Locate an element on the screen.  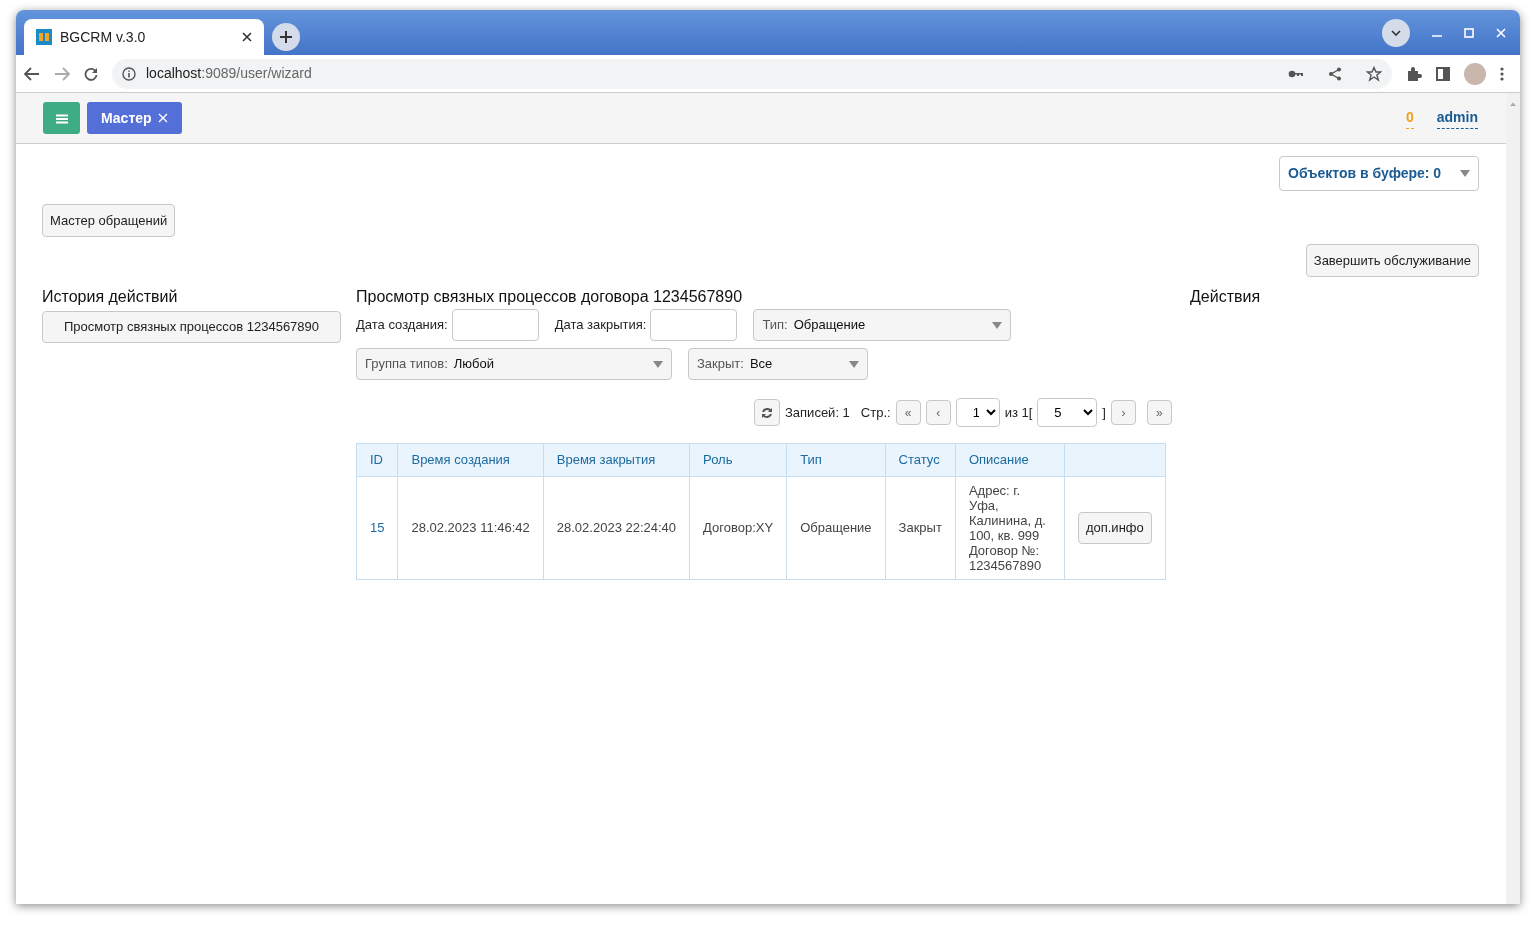
section-title: Действия is located at coordinates (1225, 297).